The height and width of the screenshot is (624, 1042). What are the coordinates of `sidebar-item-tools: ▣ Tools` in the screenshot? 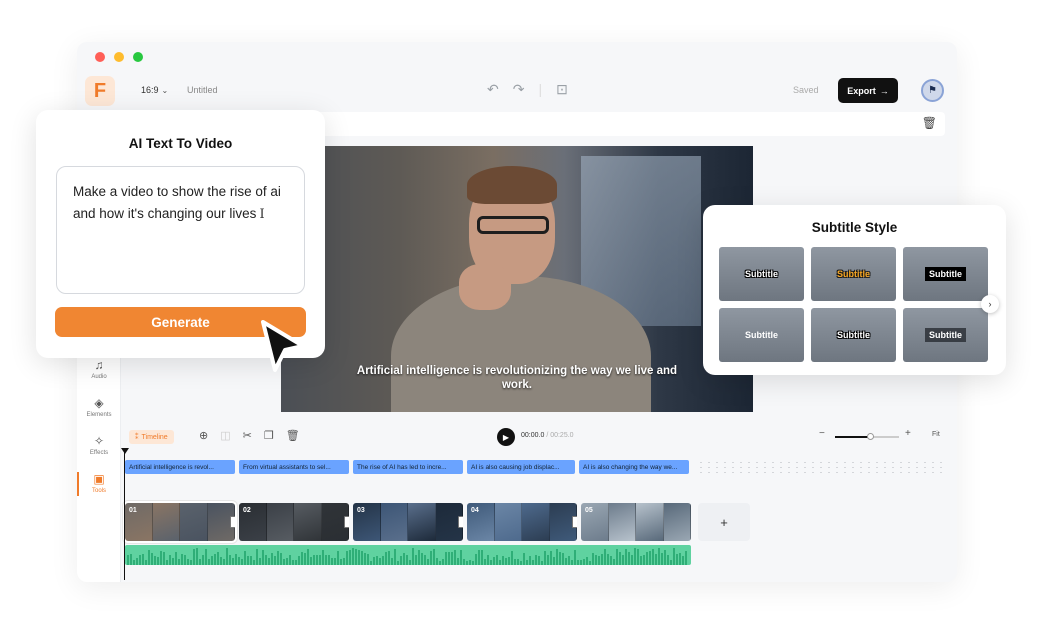 It's located at (99, 484).